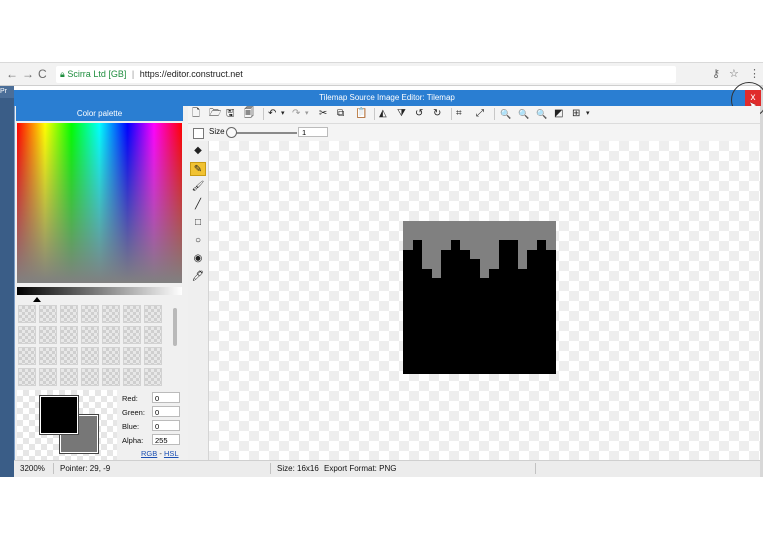 The width and height of the screenshot is (763, 541). What do you see at coordinates (198, 169) in the screenshot?
I see `pencil-tool-icon: ✎` at bounding box center [198, 169].